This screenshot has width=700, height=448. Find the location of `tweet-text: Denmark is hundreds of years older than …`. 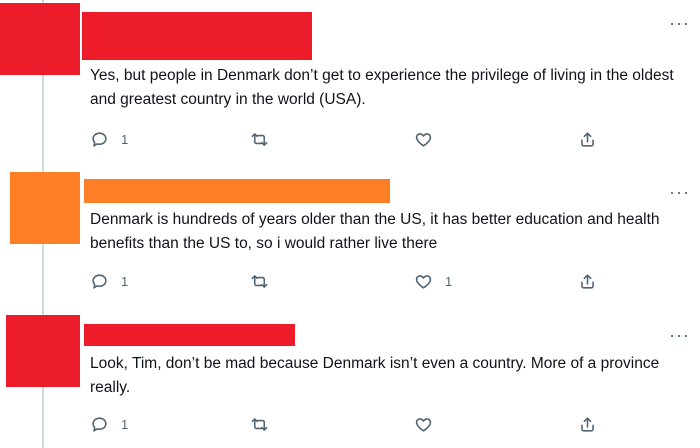

tweet-text: Denmark is hundreds of years older than … is located at coordinates (375, 231).